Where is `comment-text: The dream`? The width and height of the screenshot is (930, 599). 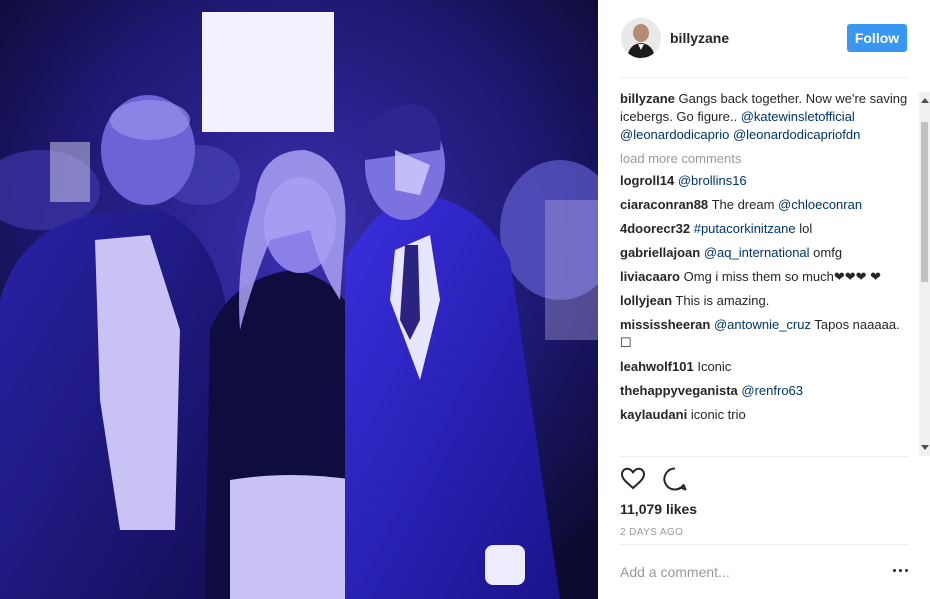
comment-text: The dream is located at coordinates (745, 204).